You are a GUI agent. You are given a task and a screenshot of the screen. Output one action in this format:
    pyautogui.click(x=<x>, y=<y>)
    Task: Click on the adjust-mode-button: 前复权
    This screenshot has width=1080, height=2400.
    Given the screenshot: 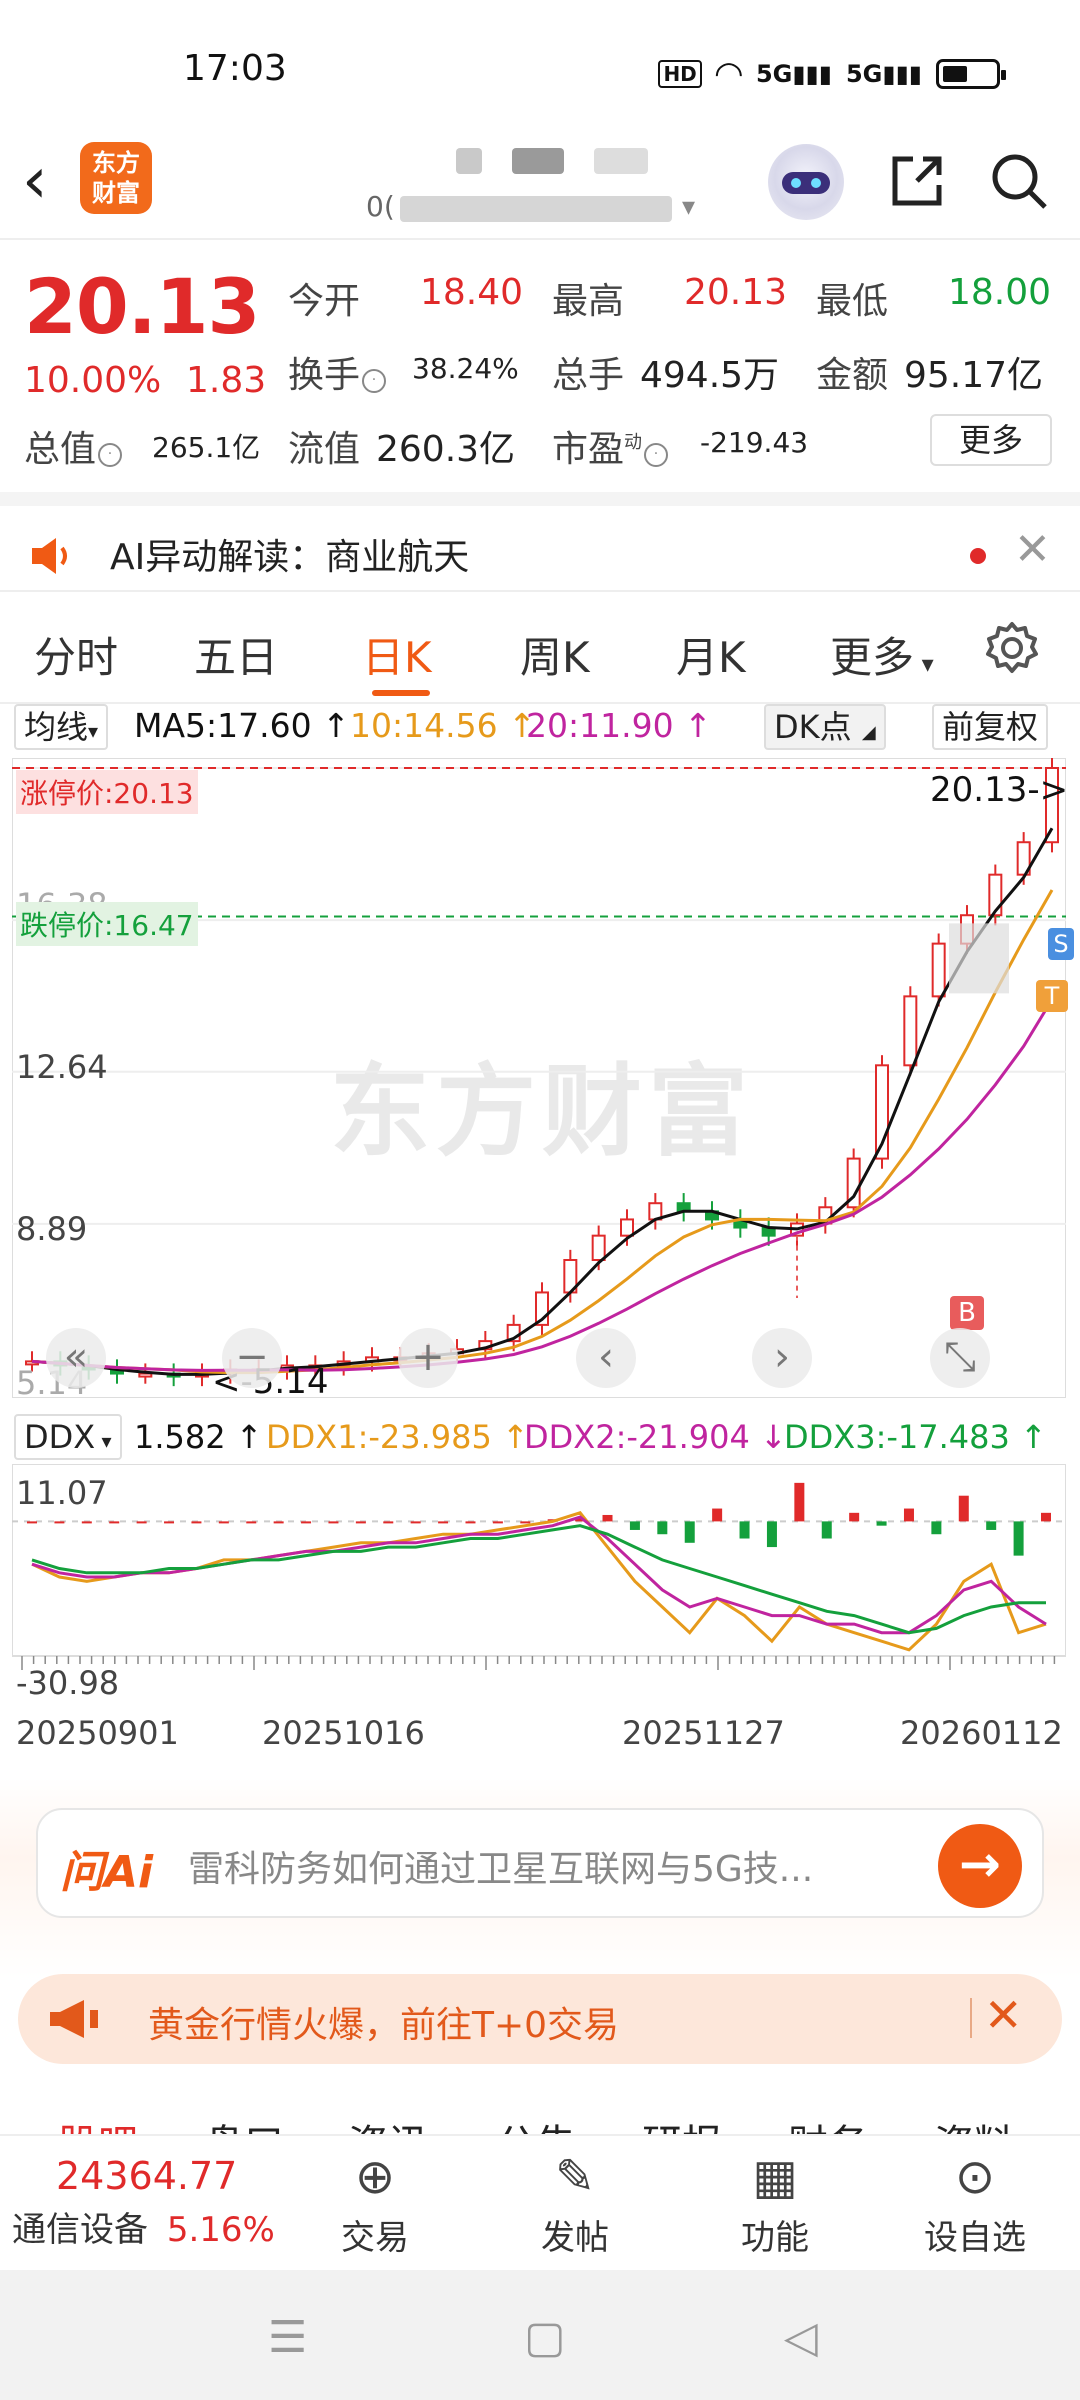 What is the action you would take?
    pyautogui.click(x=990, y=727)
    